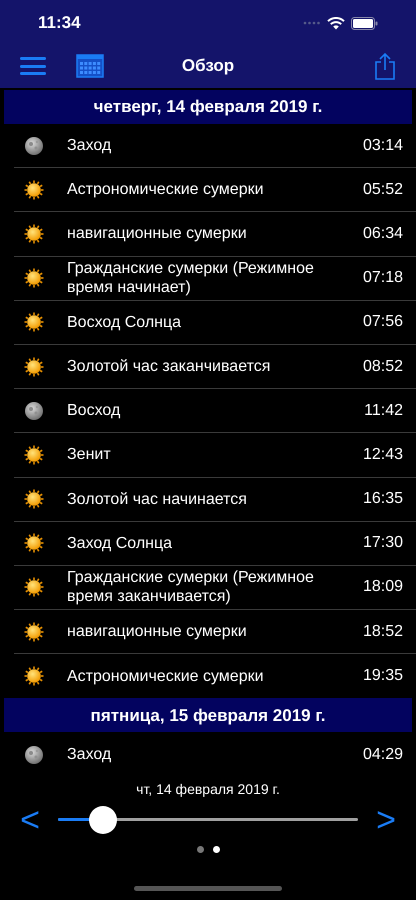 Image resolution: width=416 pixels, height=900 pixels. Describe the element at coordinates (383, 410) in the screenshot. I see `event-time: 11:42` at that location.